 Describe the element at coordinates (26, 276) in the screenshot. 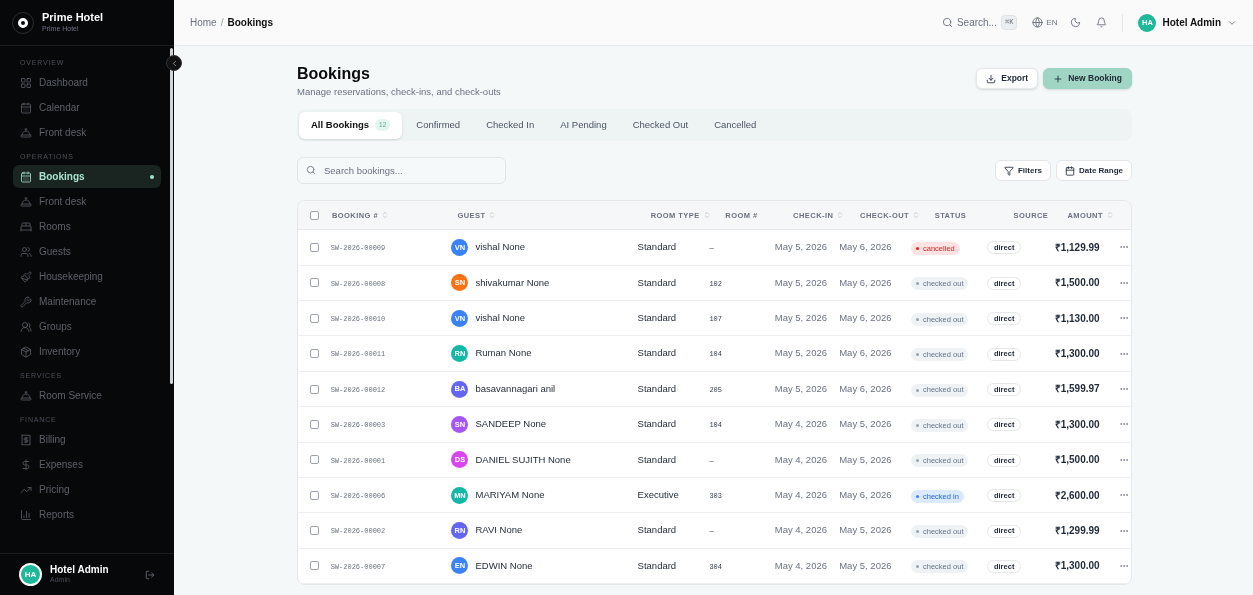

I see `brush-icon` at that location.